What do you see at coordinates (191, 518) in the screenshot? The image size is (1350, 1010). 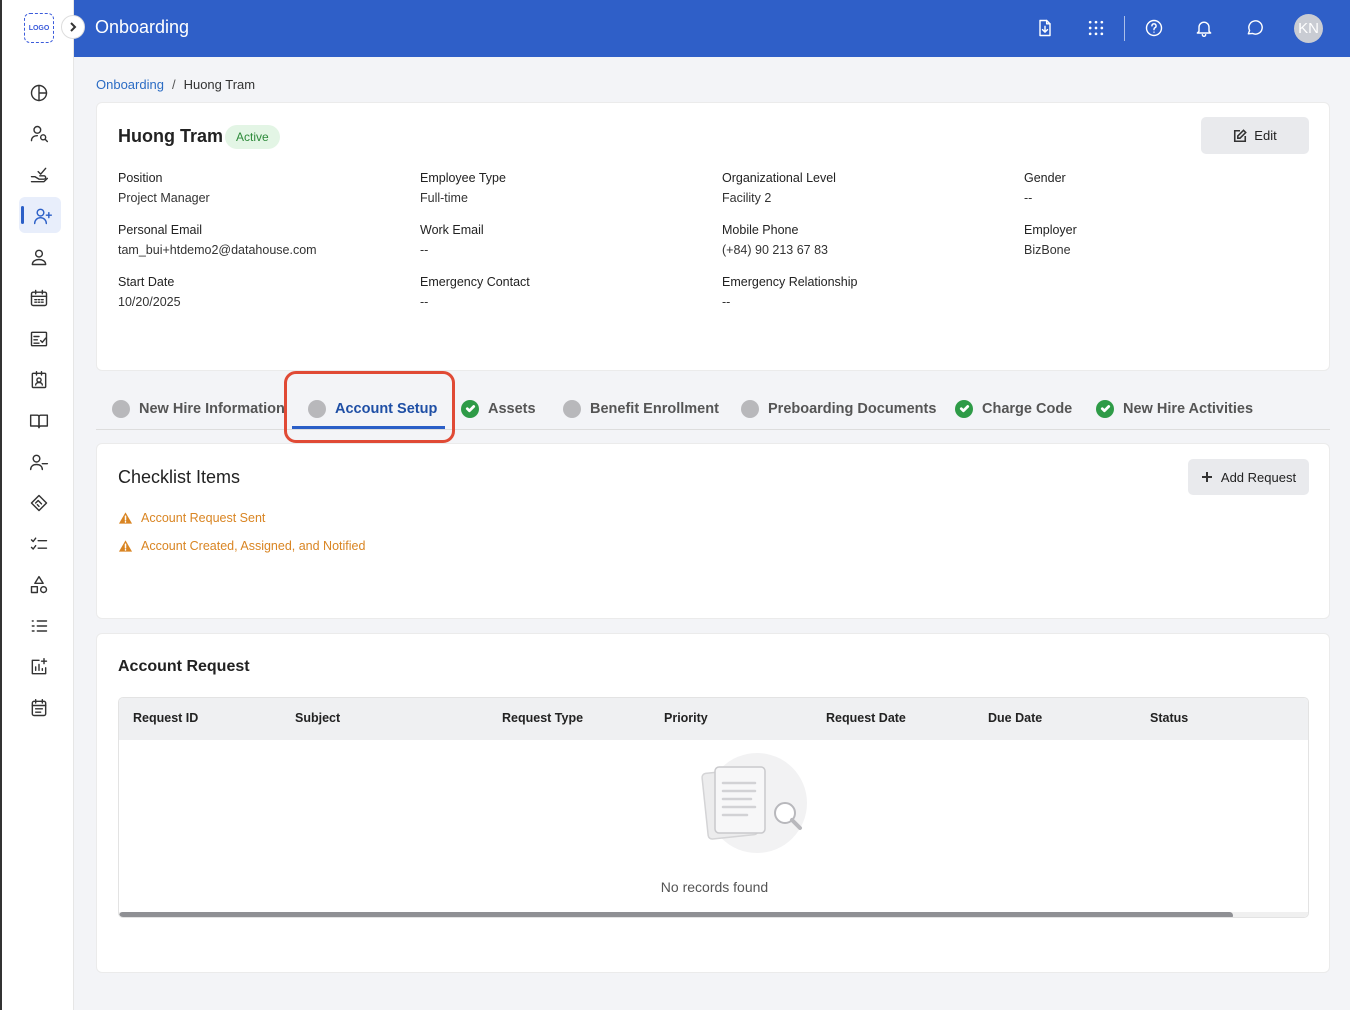 I see `checklist-item: Account Request Sent` at bounding box center [191, 518].